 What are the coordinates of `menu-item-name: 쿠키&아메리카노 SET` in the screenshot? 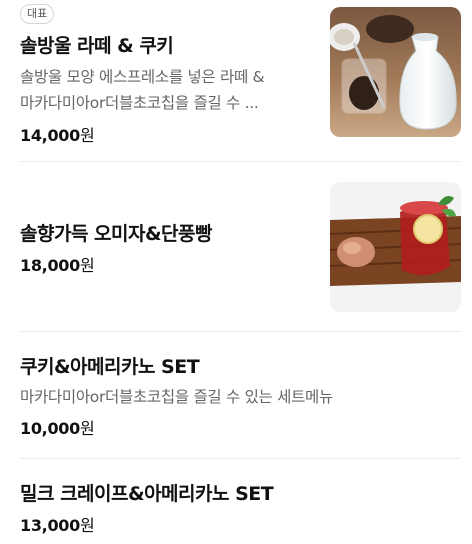 It's located at (110, 367).